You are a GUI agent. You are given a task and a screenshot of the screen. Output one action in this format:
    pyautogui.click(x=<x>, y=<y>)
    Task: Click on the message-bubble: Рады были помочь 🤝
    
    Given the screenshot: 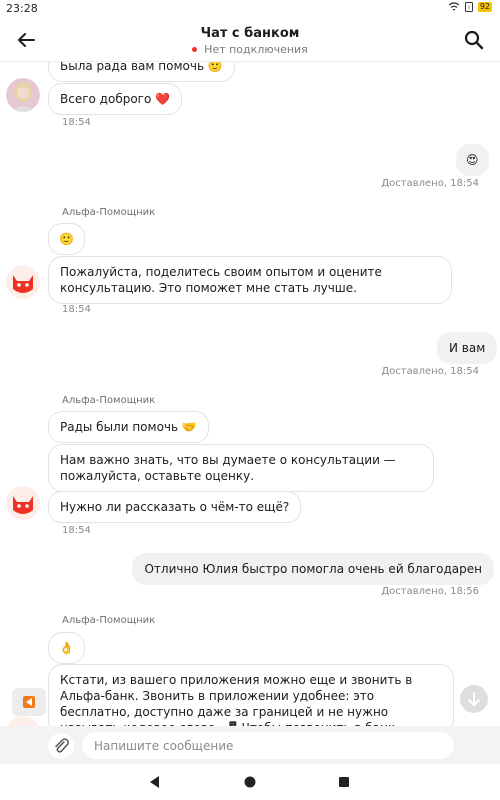 What is the action you would take?
    pyautogui.click(x=128, y=427)
    